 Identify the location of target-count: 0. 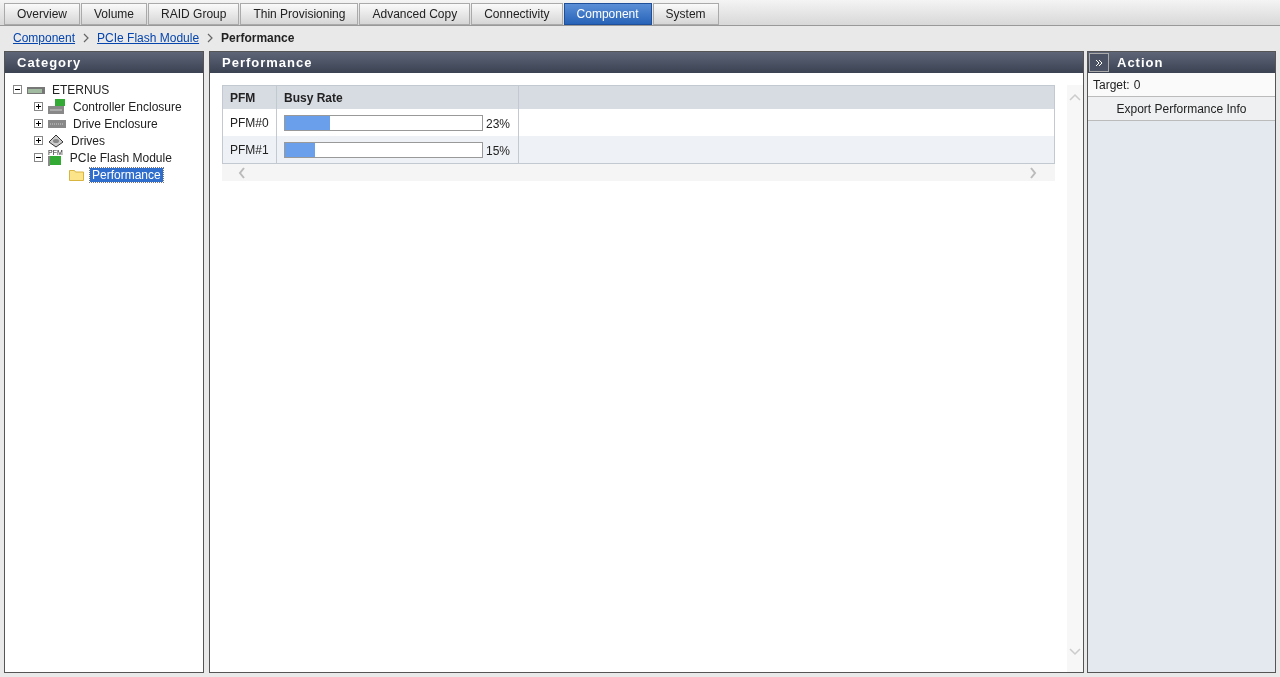
(1137, 84).